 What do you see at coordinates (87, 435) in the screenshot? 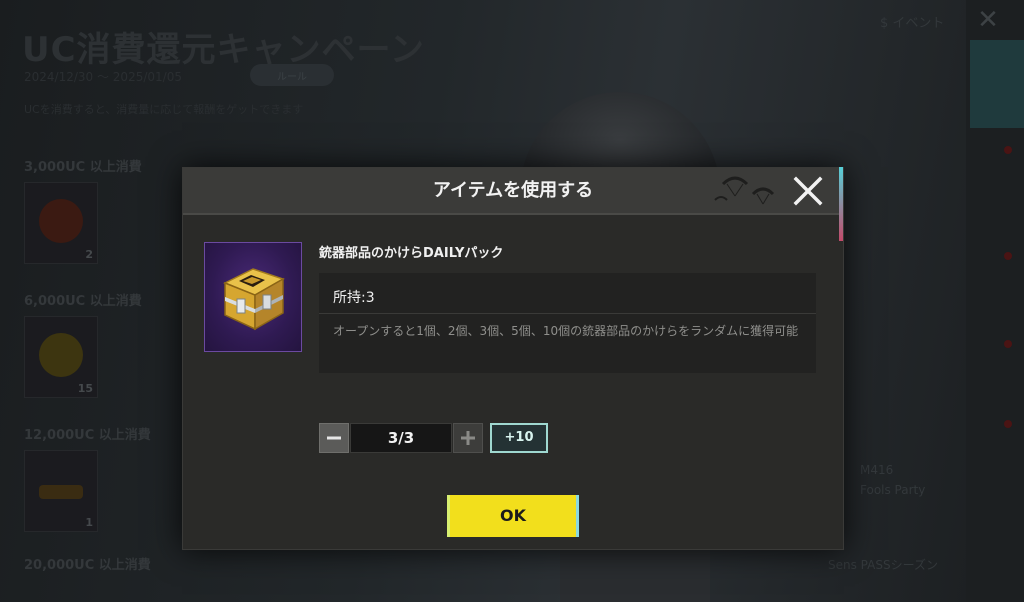
I see `reward-tier-label: 12,000UC 以上消費` at bounding box center [87, 435].